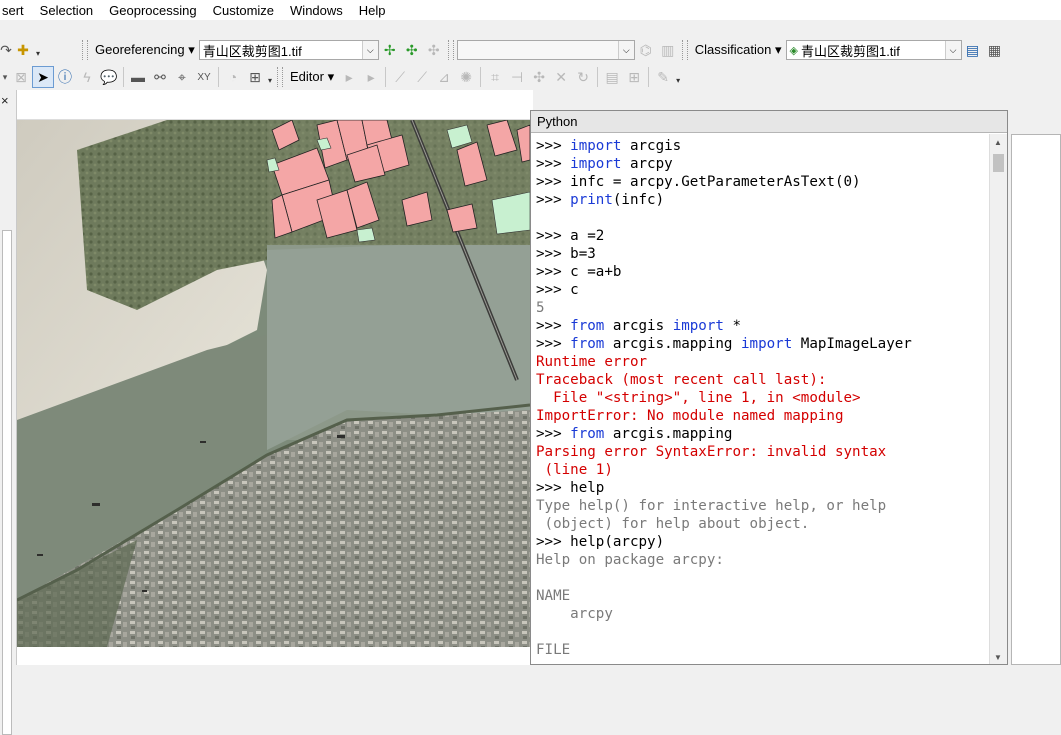 The height and width of the screenshot is (735, 1061). I want to click on rotate-icon: ↻, so click(583, 77).